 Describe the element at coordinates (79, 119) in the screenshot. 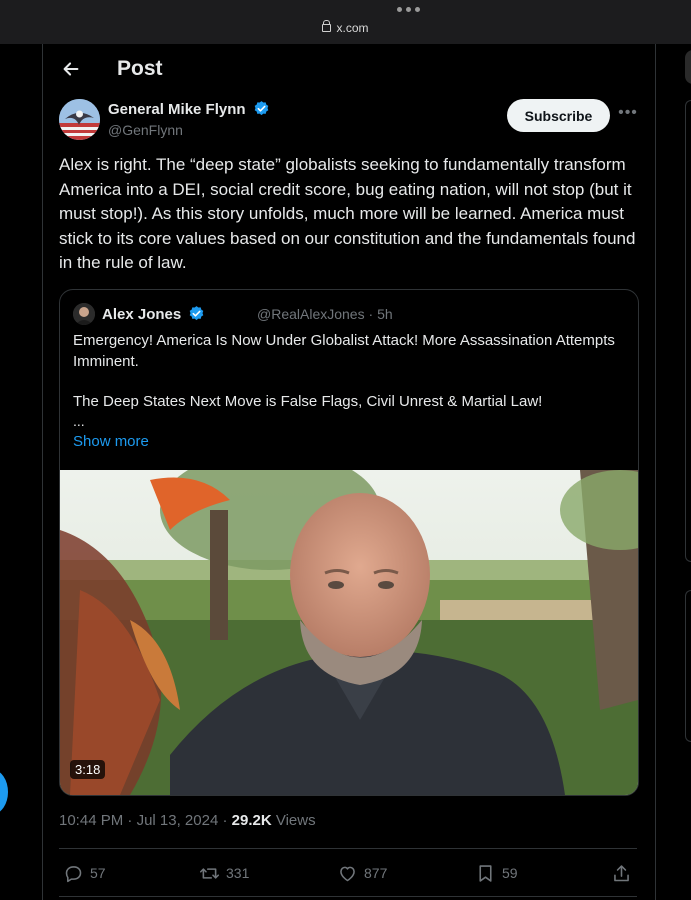

I see `author-avatar` at that location.